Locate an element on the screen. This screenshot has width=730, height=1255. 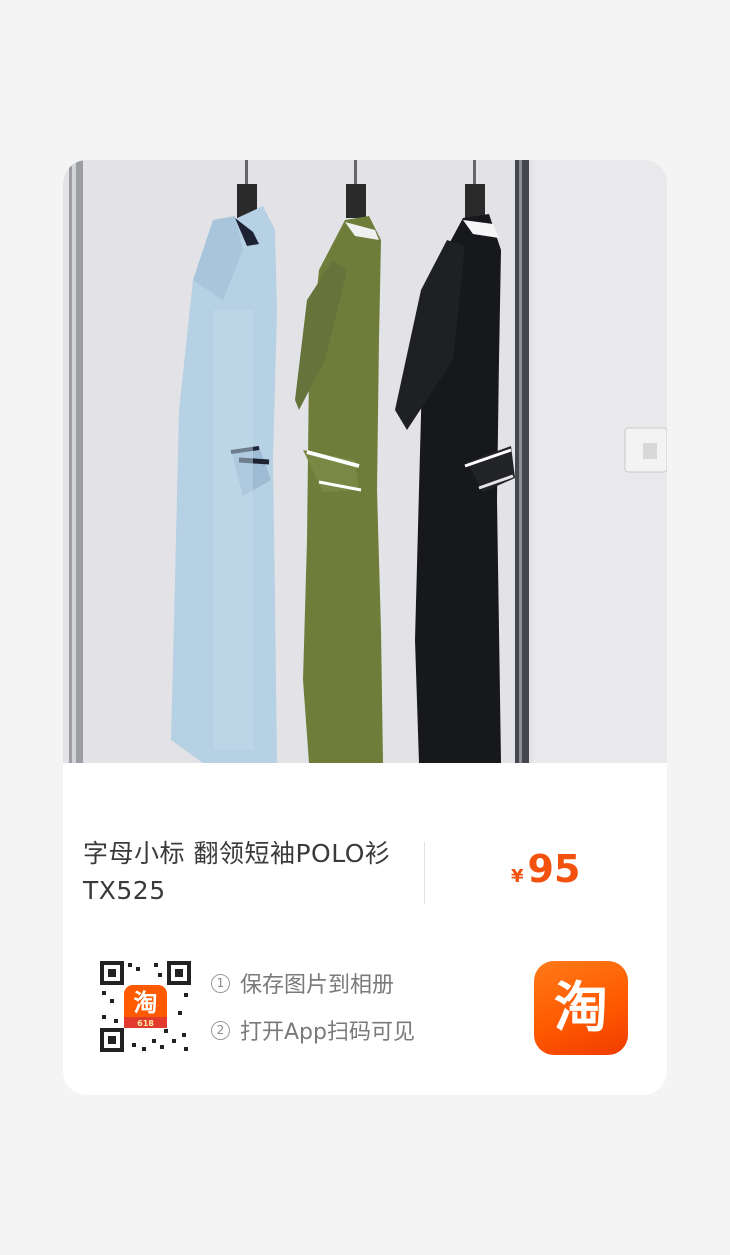
step-number: 1 is located at coordinates (220, 983).